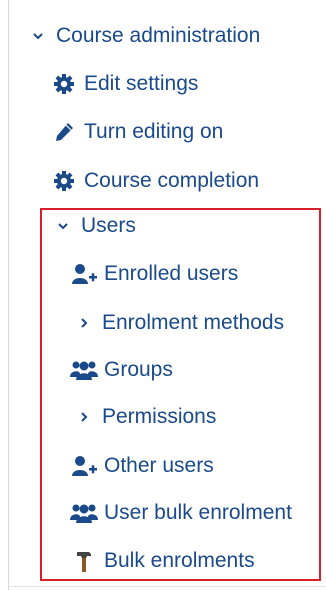  Describe the element at coordinates (158, 35) in the screenshot. I see `course-administration-label: Course administration` at that location.